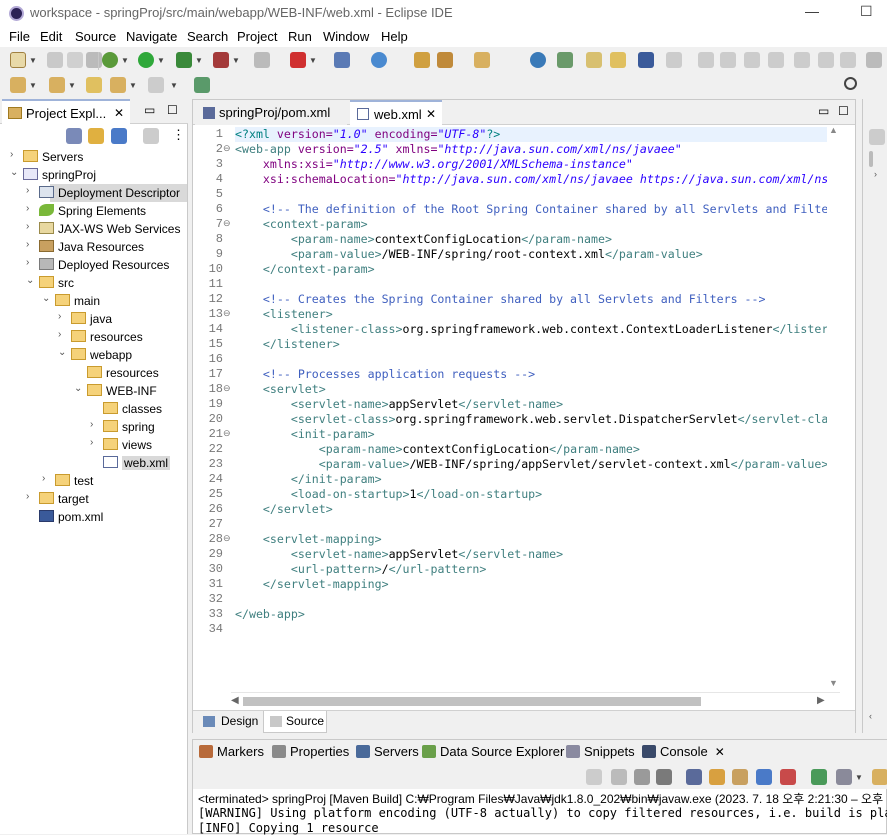  Describe the element at coordinates (93, 283) in the screenshot. I see `tree-item: ⌄ src` at that location.